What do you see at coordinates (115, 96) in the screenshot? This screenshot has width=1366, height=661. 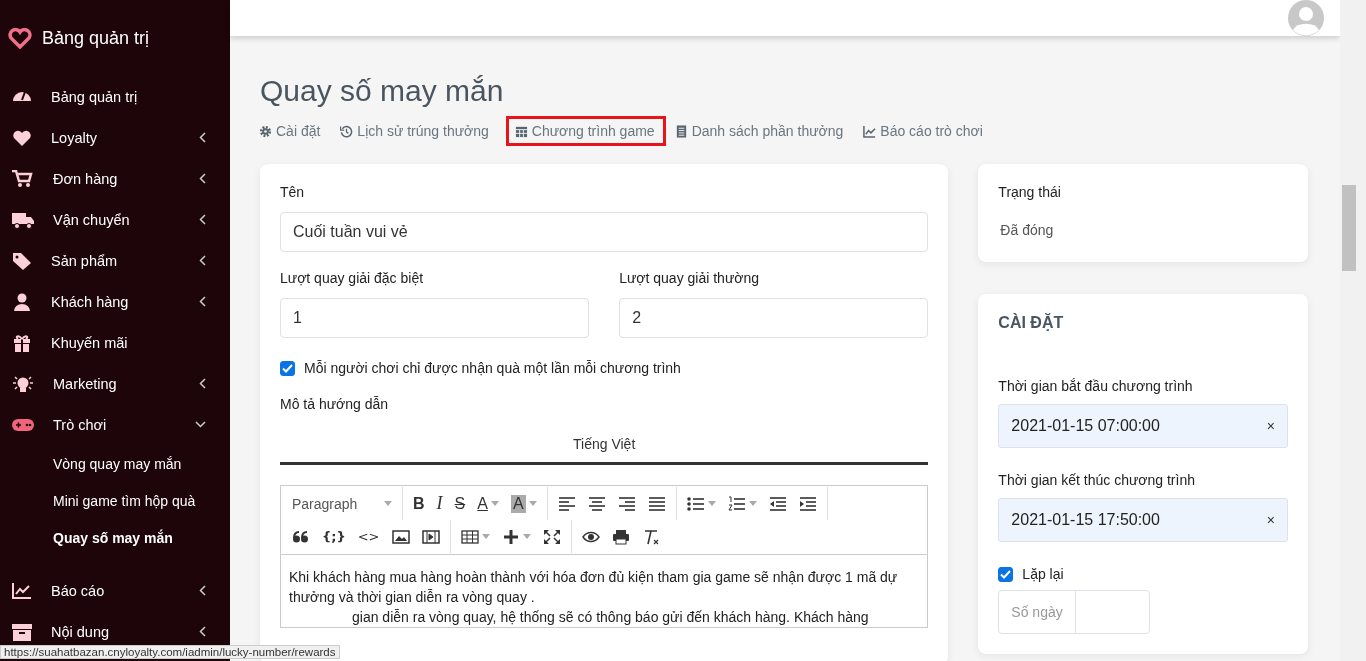 I see `sidebar-item: Bảng quản trị` at bounding box center [115, 96].